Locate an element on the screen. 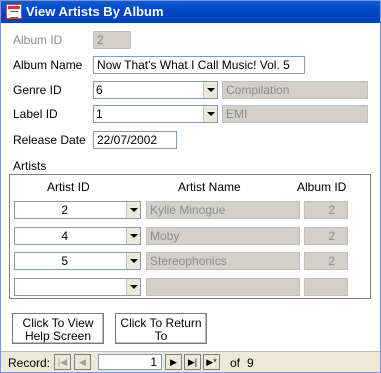 The height and width of the screenshot is (373, 381). record-number-input: 1 is located at coordinates (130, 362).